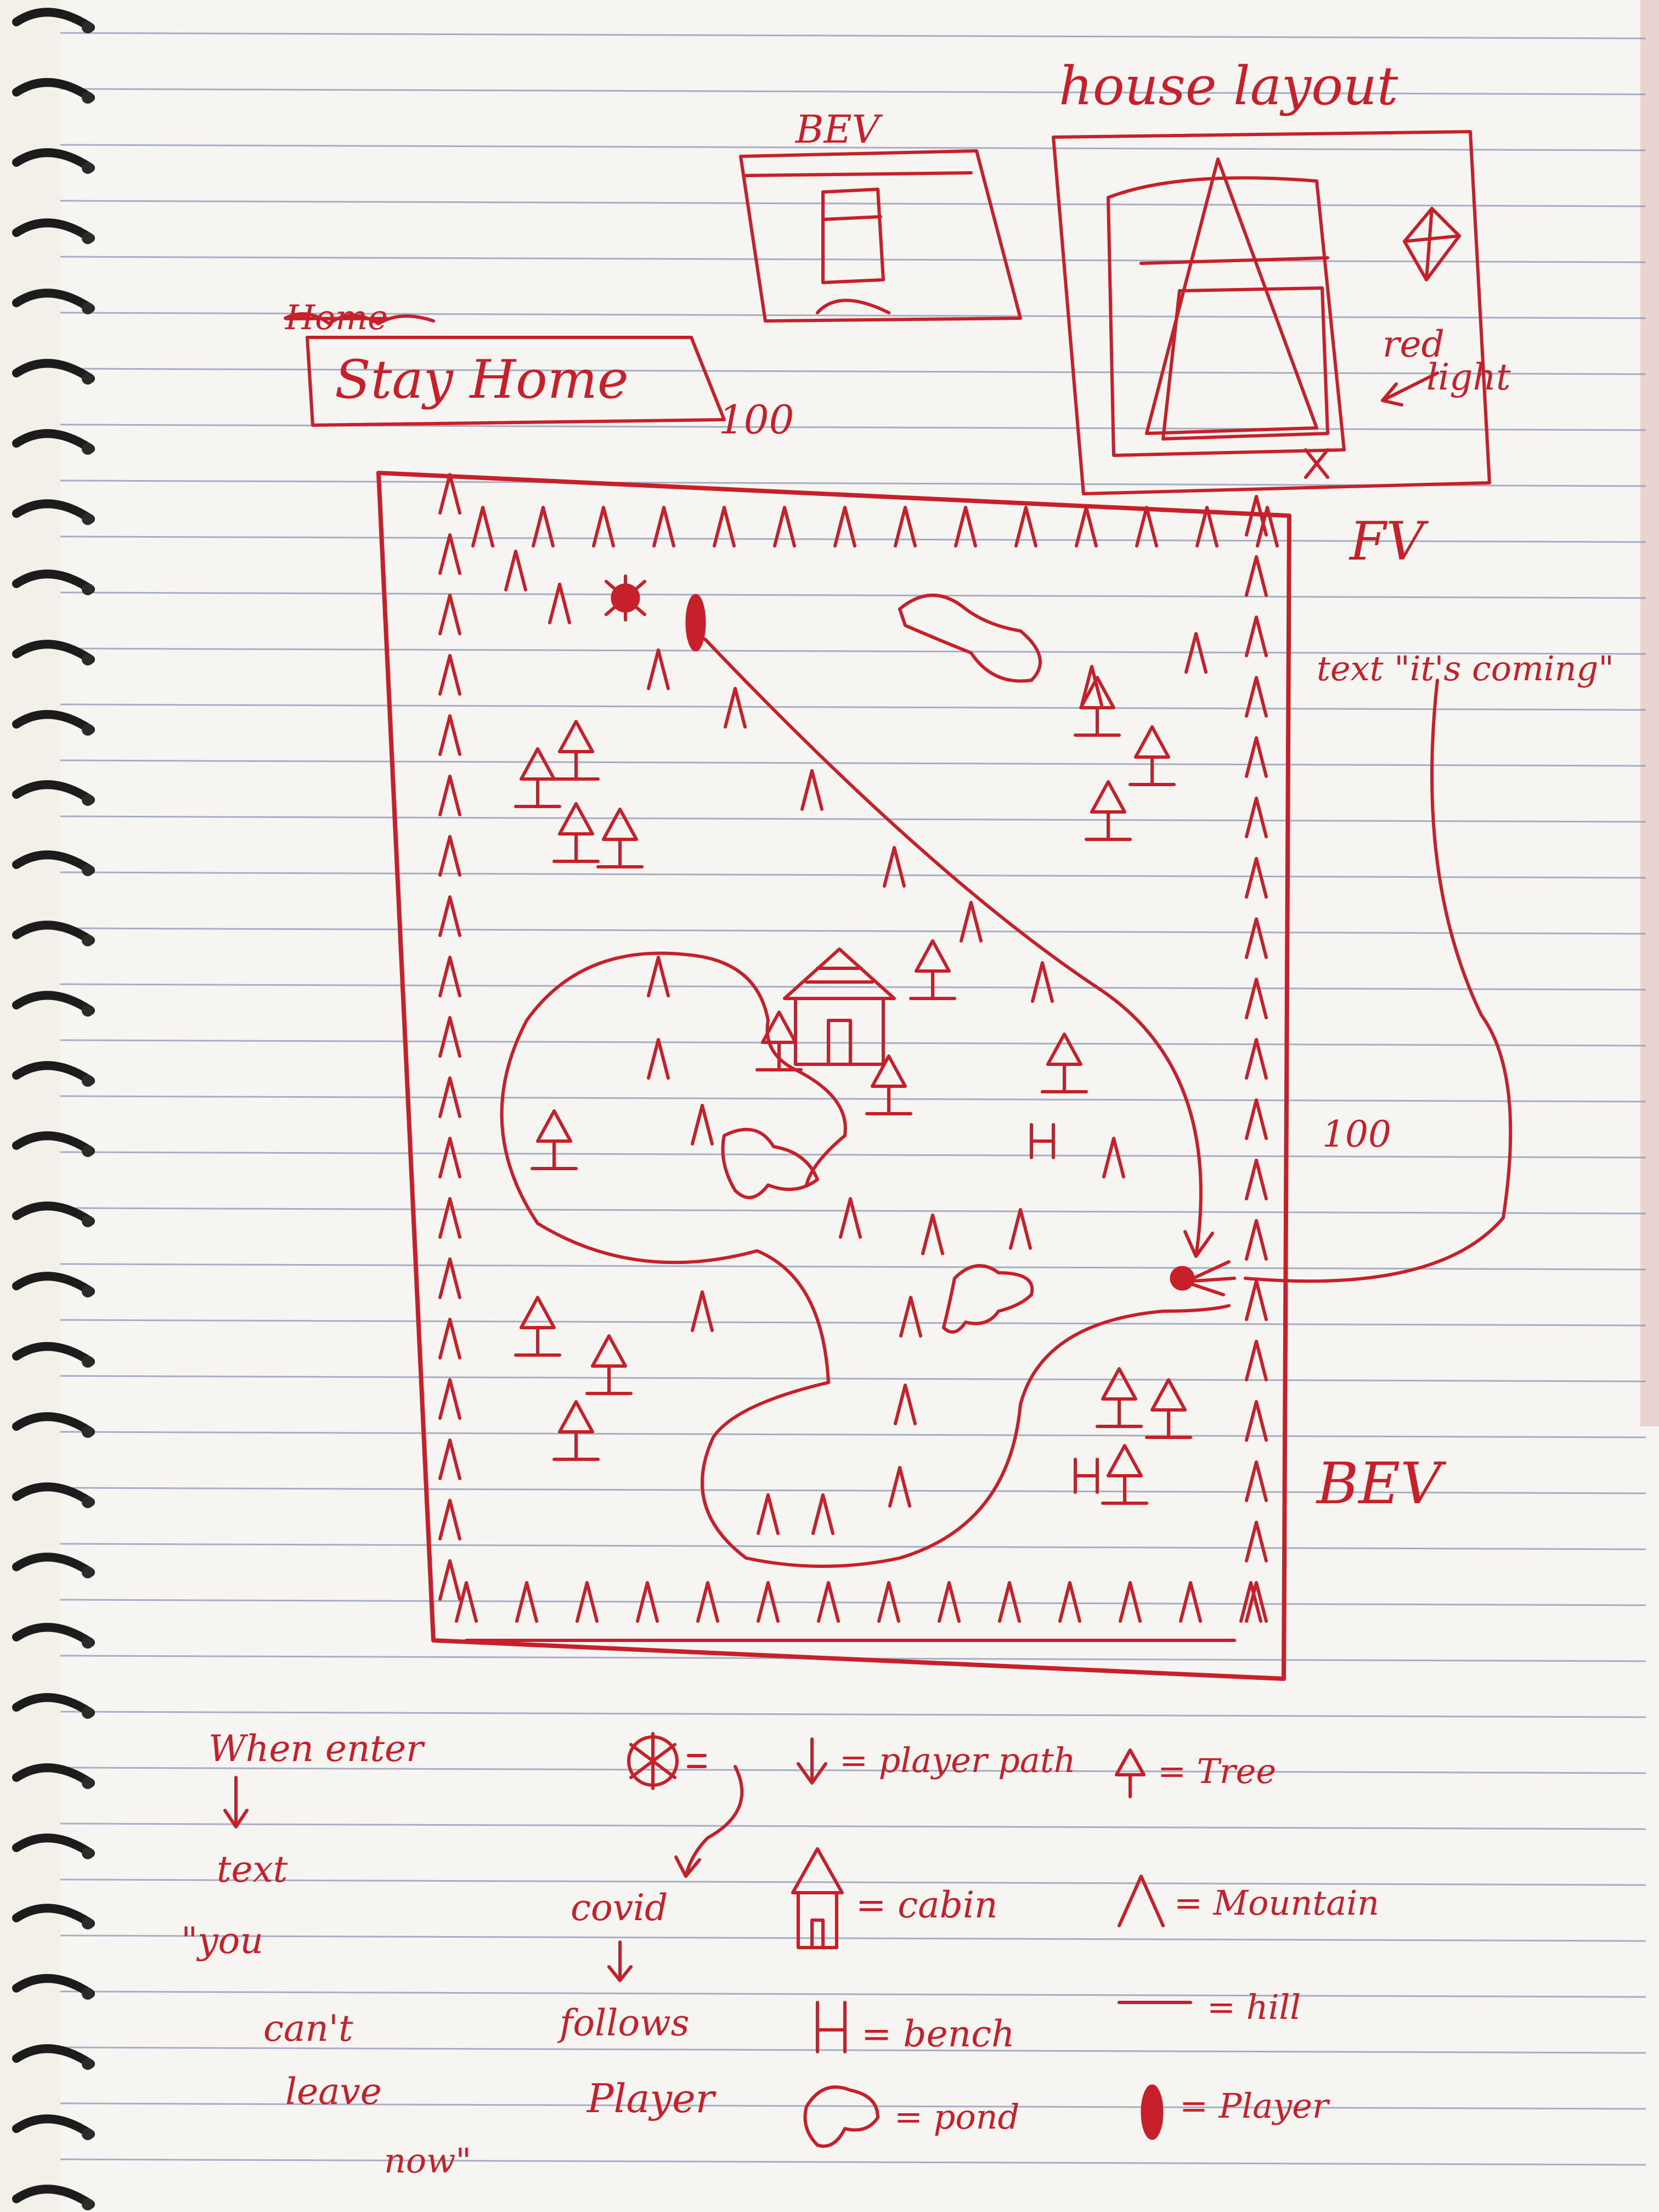 Image resolution: width=1659 pixels, height=2212 pixels. Describe the element at coordinates (1255, 2106) in the screenshot. I see `legend-player: = Player` at that location.